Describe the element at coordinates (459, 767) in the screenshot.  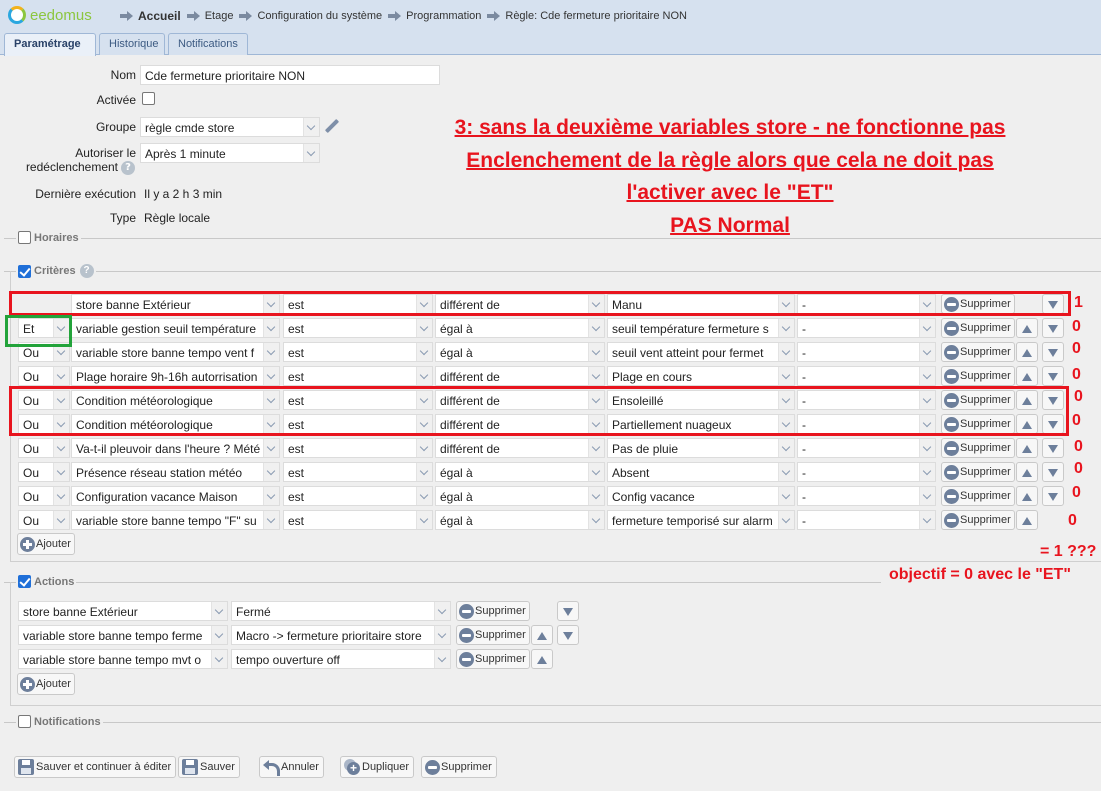
I see `delete-rule-button: Supprimer` at that location.